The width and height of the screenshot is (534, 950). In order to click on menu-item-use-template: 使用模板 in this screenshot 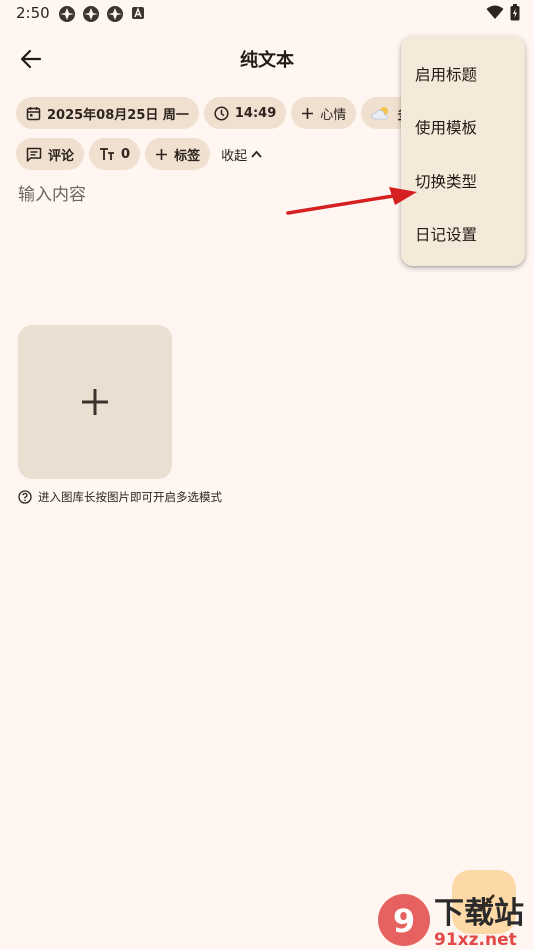, I will do `click(446, 127)`.